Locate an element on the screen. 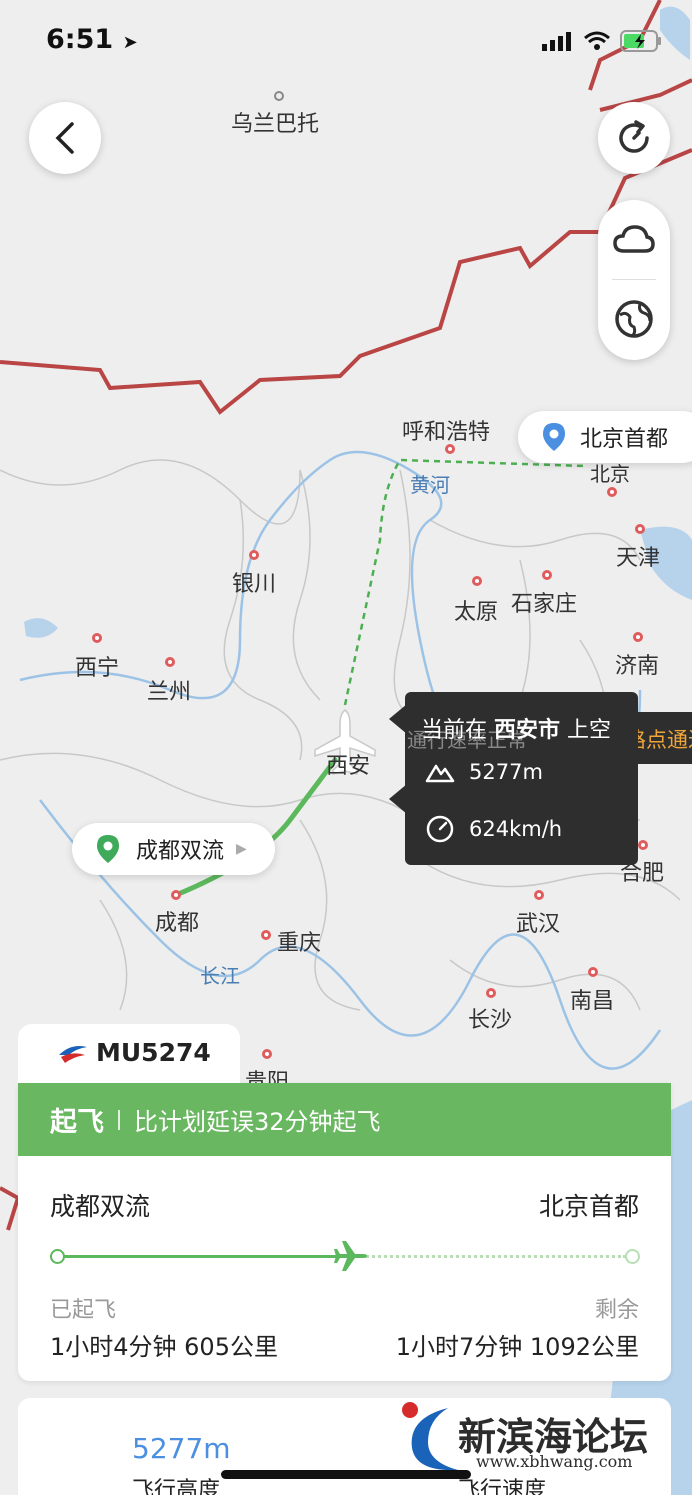  globe-layer-button is located at coordinates (634, 319).